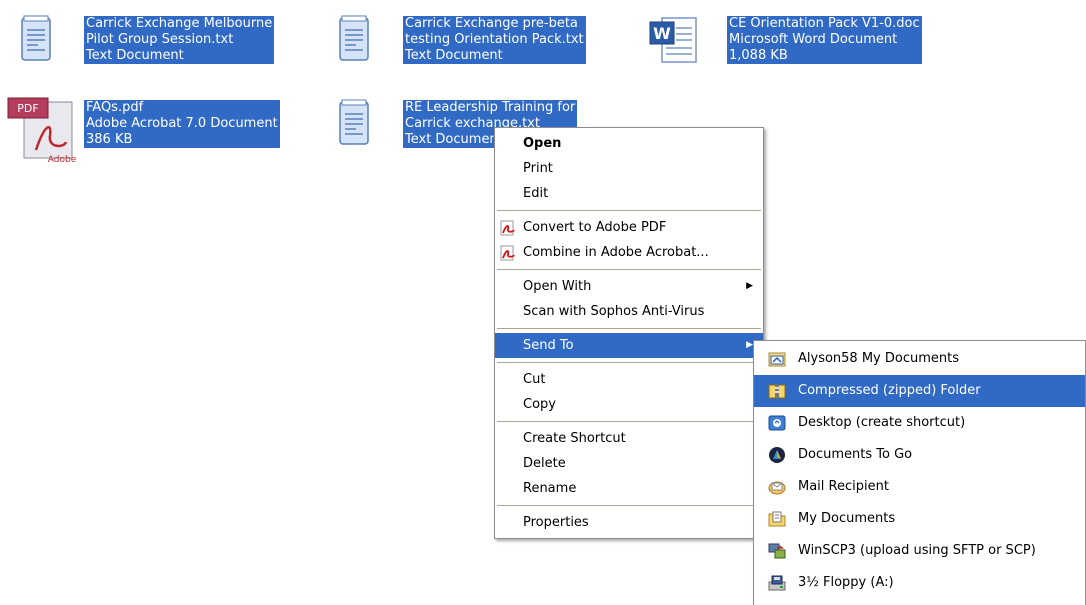 This screenshot has height=605, width=1086. I want to click on winscp-icon, so click(777, 551).